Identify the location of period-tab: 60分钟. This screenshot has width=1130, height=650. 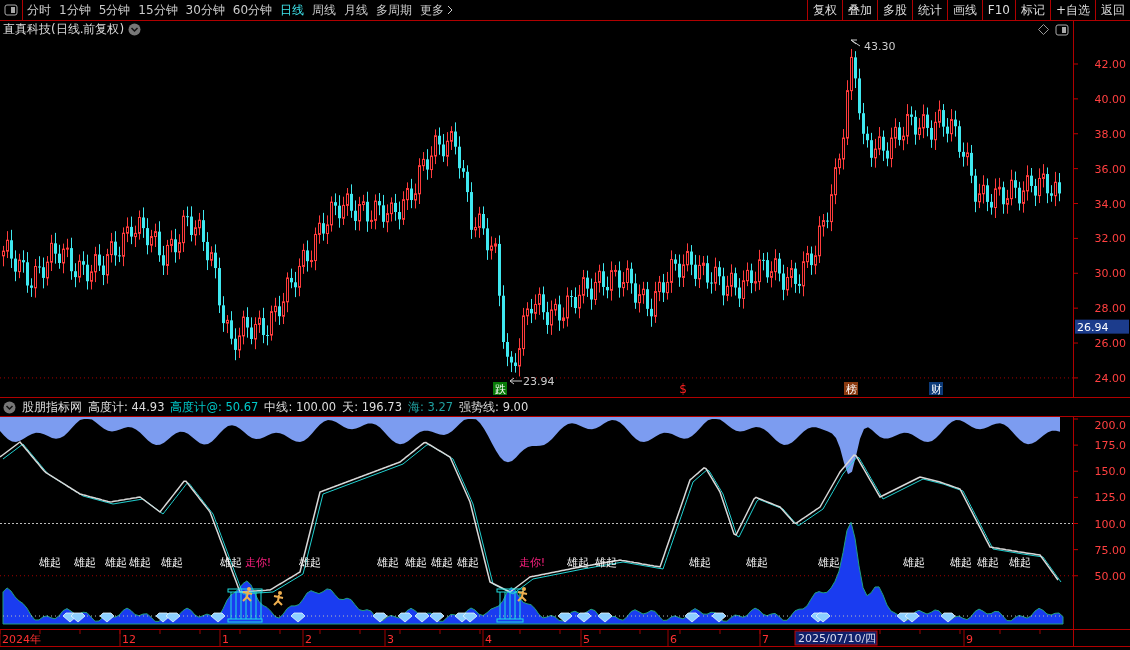
(252, 10).